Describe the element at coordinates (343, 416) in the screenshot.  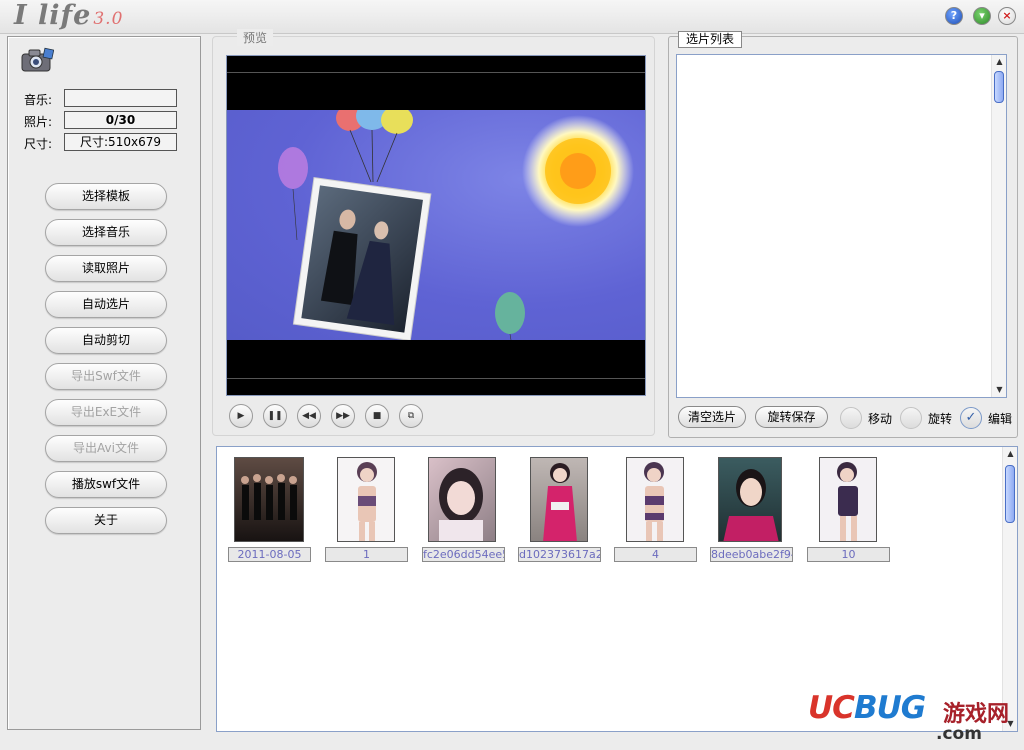
I see `fast-forward-icon: ▶▶` at that location.